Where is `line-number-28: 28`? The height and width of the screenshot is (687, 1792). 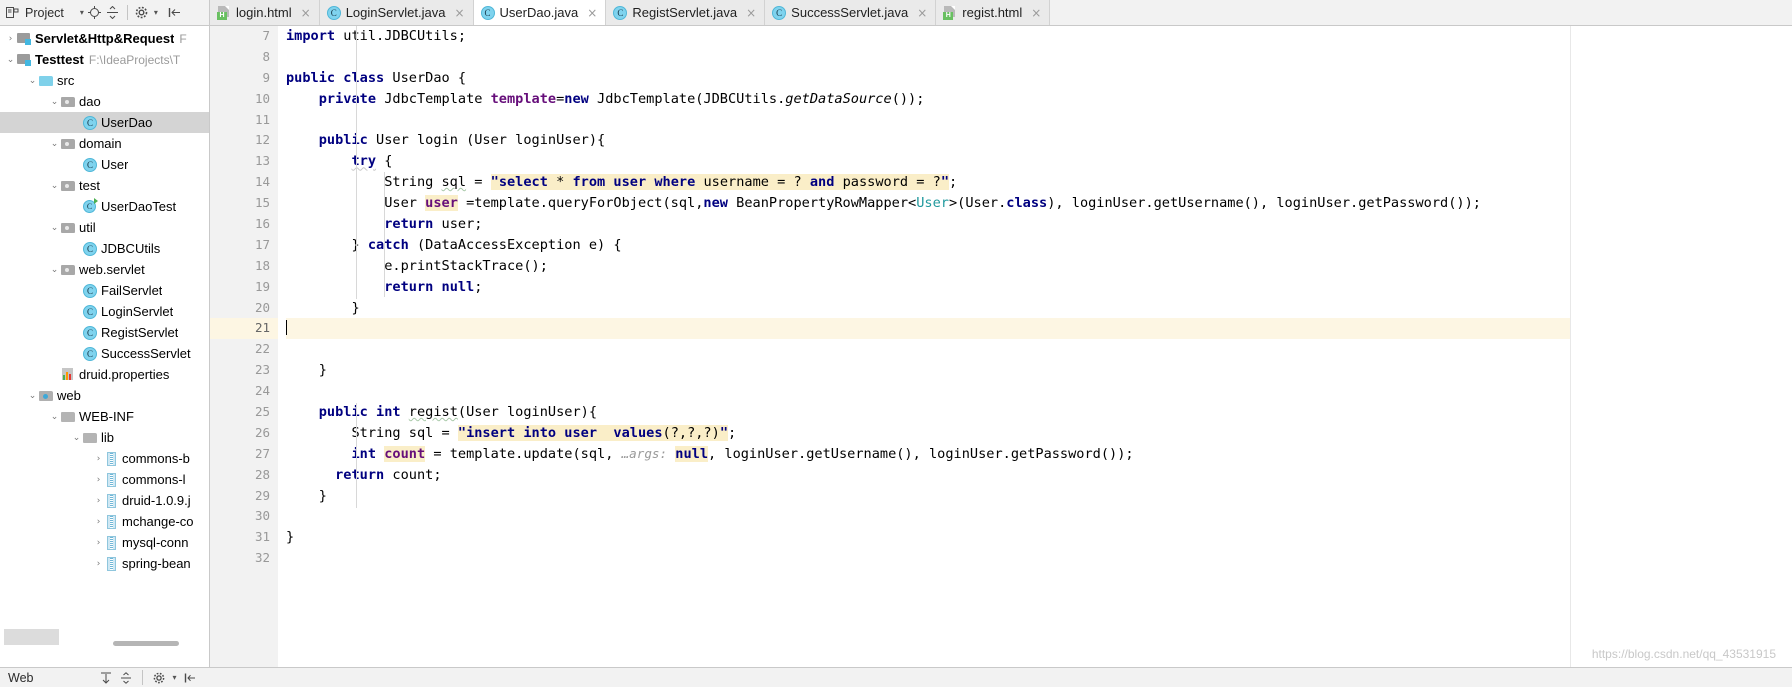 line-number-28: 28 is located at coordinates (244, 475).